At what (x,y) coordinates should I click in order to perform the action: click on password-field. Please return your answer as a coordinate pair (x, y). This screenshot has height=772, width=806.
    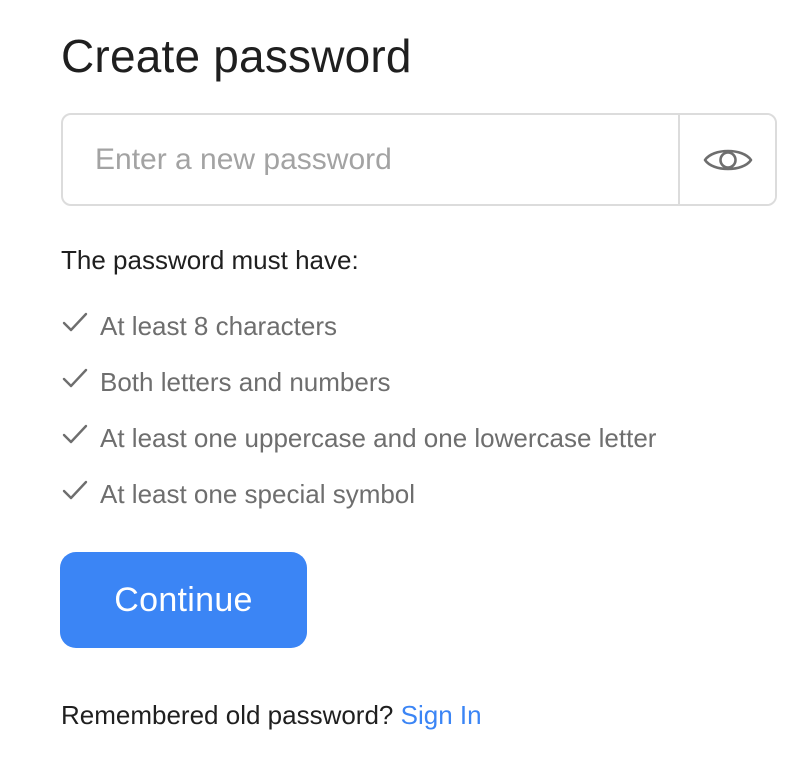
    Looking at the image, I should click on (419, 159).